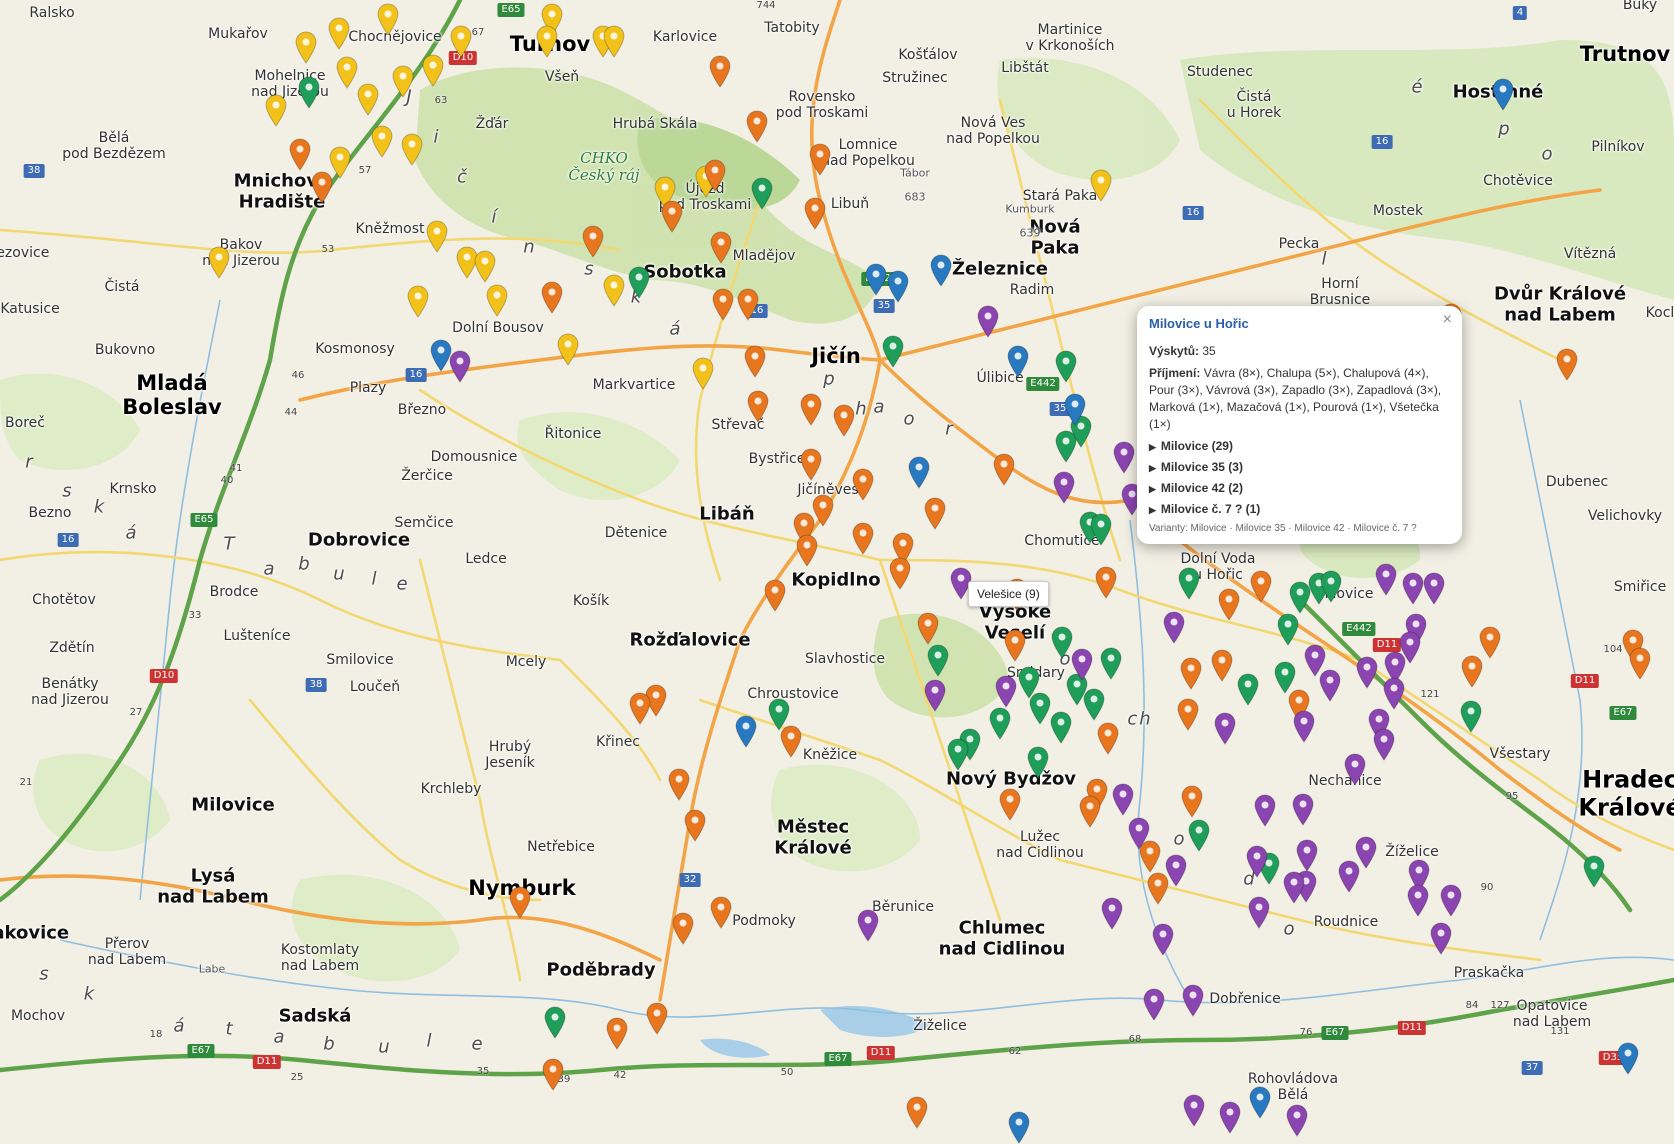 The height and width of the screenshot is (1144, 1674). I want to click on popup-group-milovice-35: ▶ Milovice 35 (3), so click(1299, 467).